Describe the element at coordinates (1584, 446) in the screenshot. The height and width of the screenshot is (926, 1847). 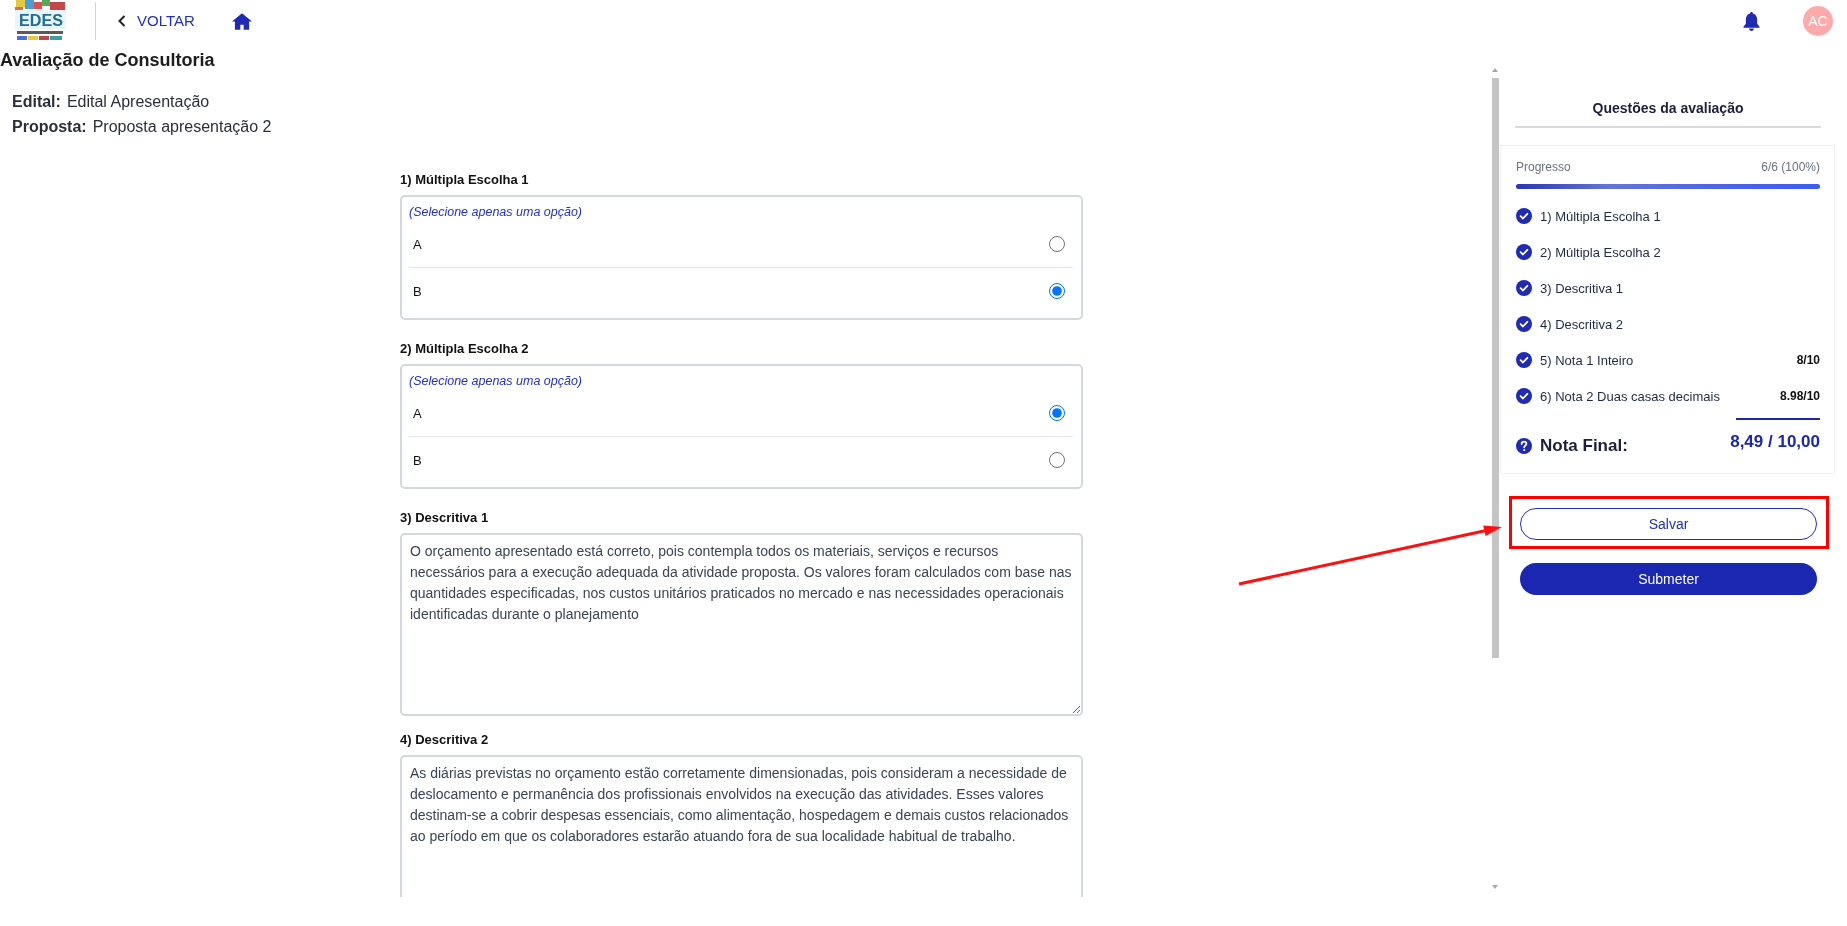
I see `final-grade-label: Nota Final:` at that location.